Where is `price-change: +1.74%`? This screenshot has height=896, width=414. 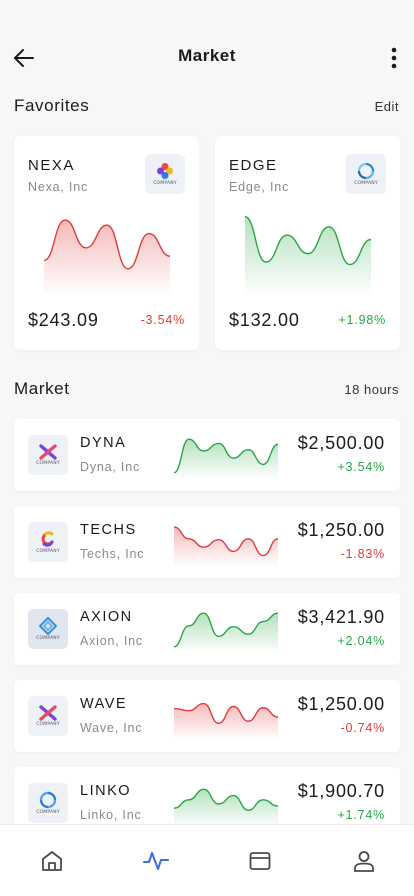
price-change: +1.74% is located at coordinates (361, 815).